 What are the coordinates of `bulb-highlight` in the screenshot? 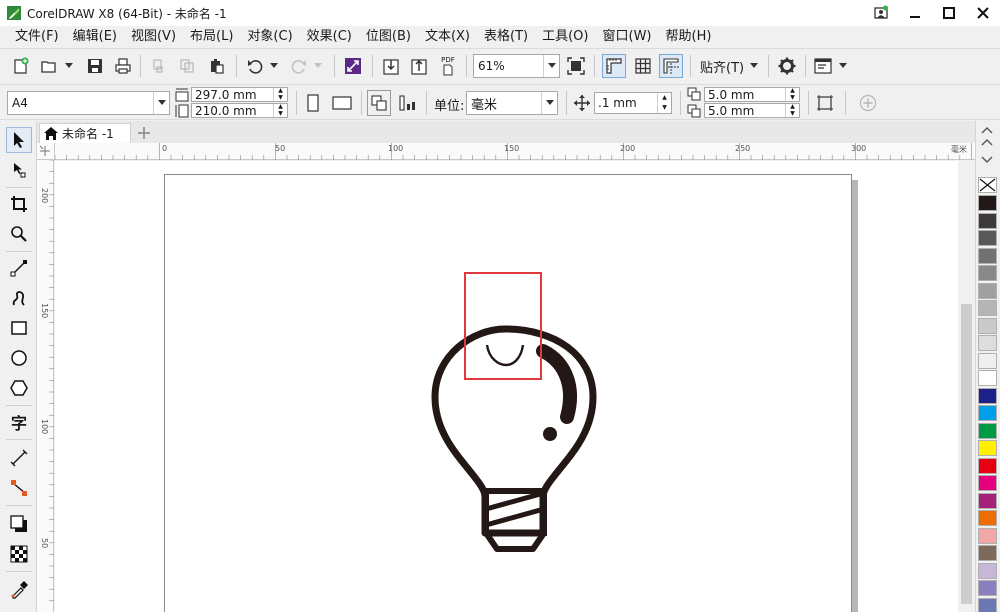 It's located at (556, 384).